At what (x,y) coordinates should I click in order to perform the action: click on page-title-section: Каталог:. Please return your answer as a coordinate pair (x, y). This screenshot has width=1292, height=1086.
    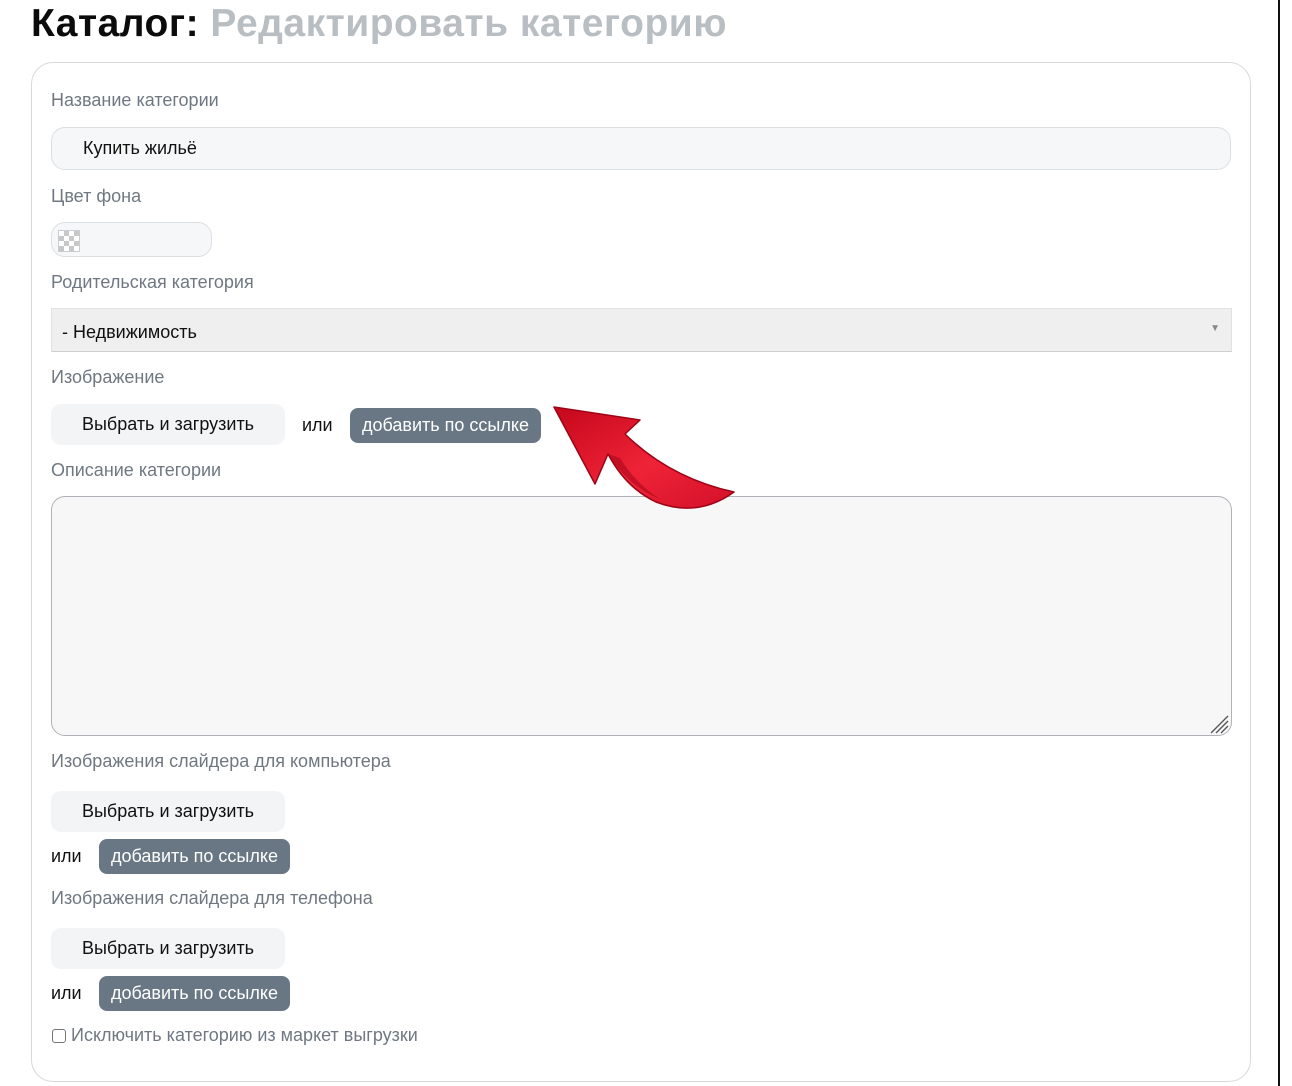
    Looking at the image, I should click on (115, 23).